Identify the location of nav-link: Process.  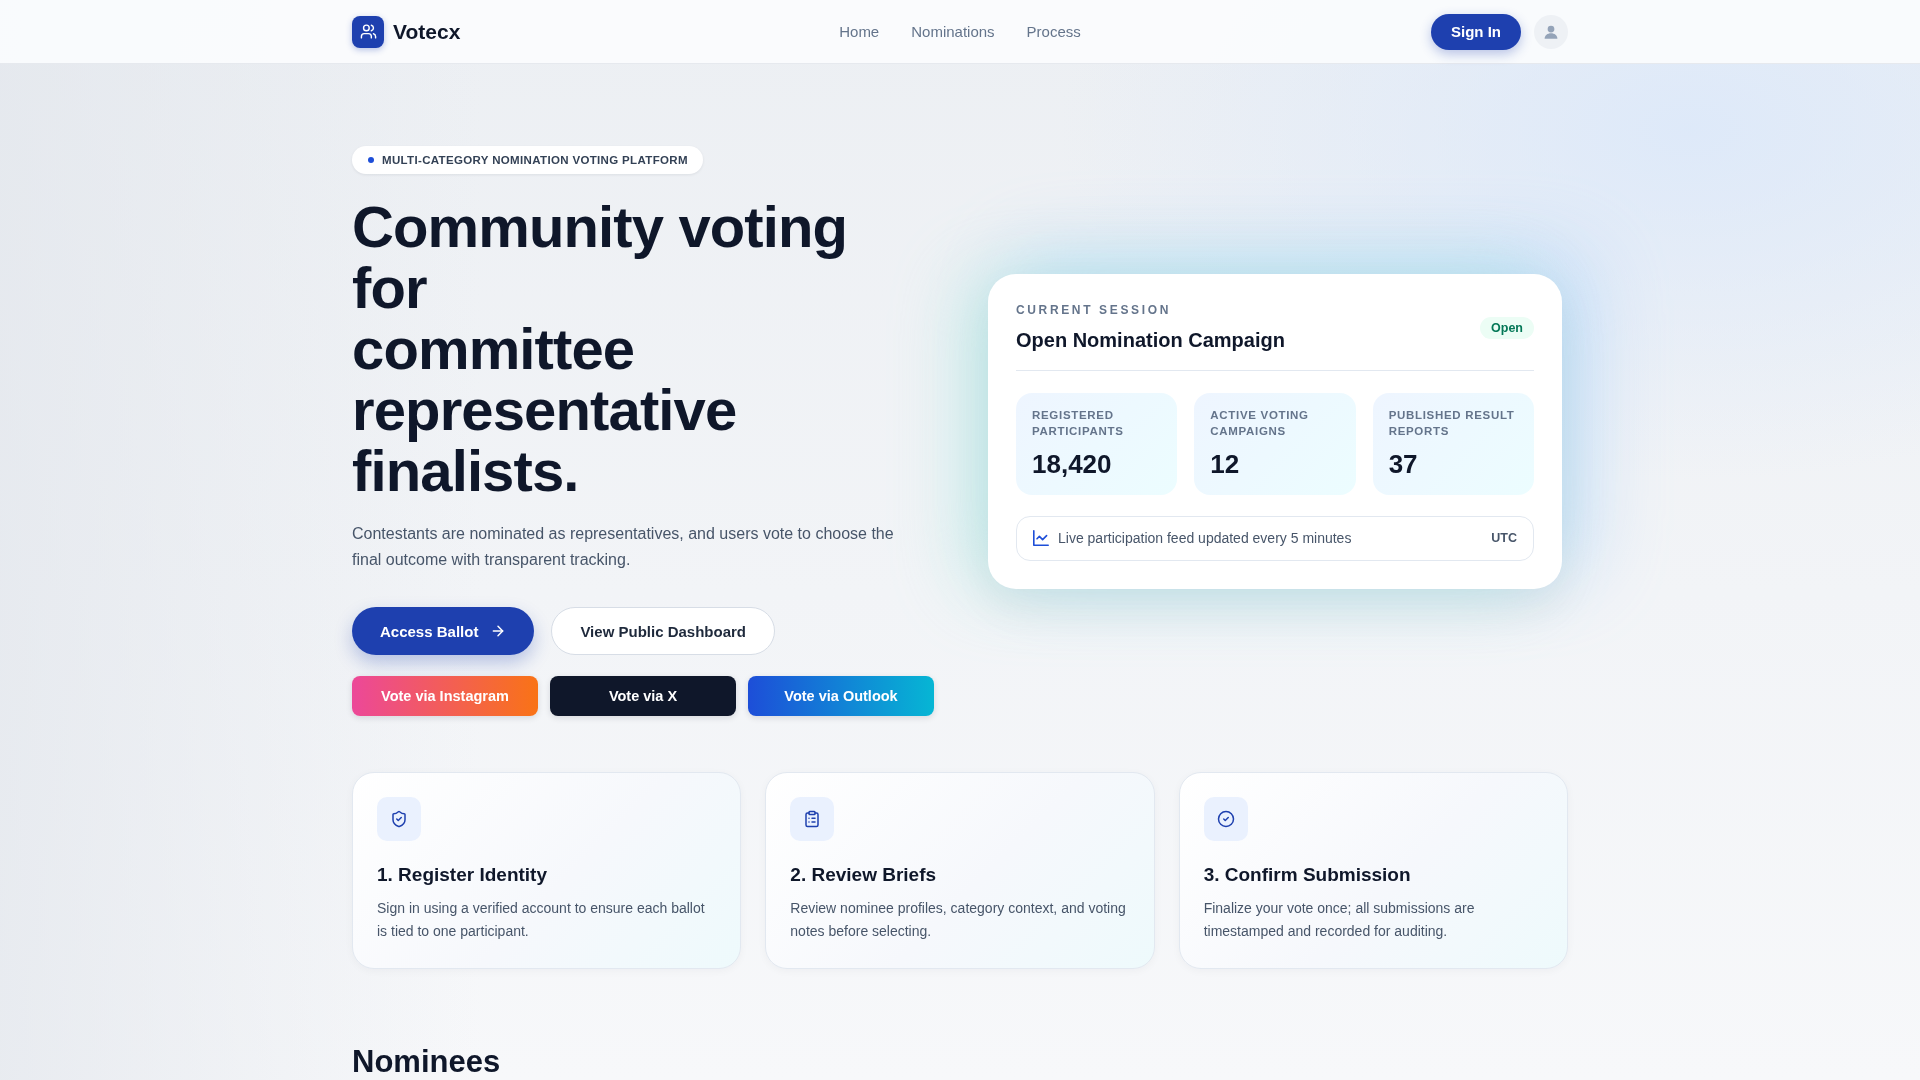
(1053, 31).